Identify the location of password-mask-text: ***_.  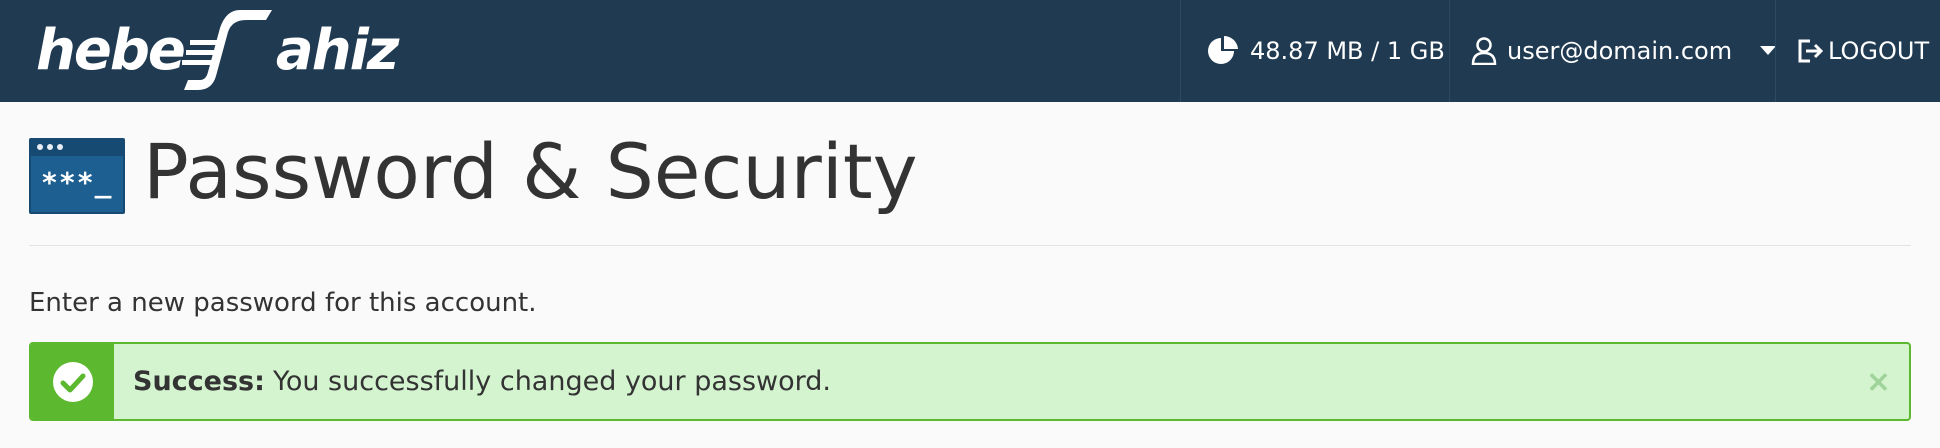
(77, 182).